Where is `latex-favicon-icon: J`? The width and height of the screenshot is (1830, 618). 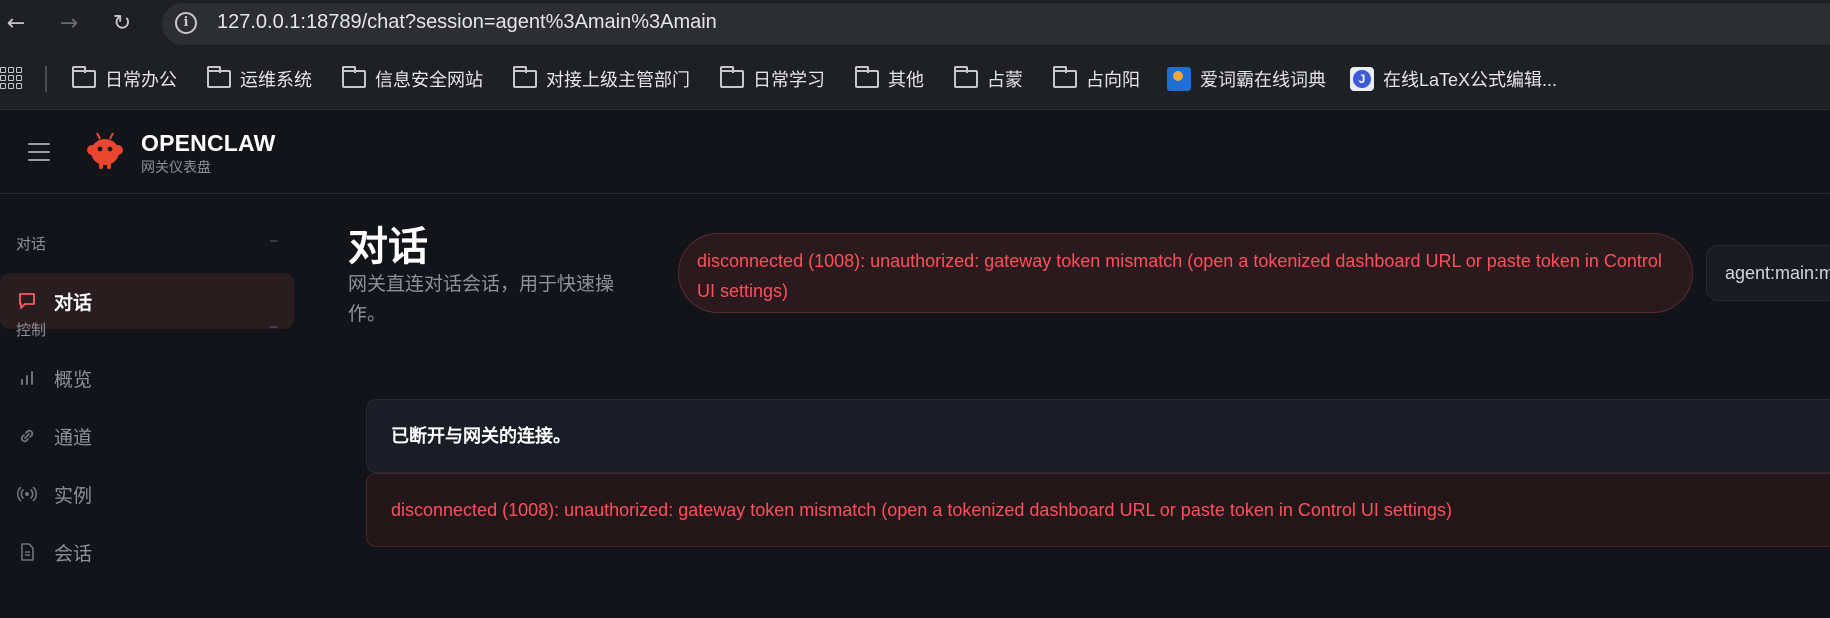 latex-favicon-icon: J is located at coordinates (1362, 79).